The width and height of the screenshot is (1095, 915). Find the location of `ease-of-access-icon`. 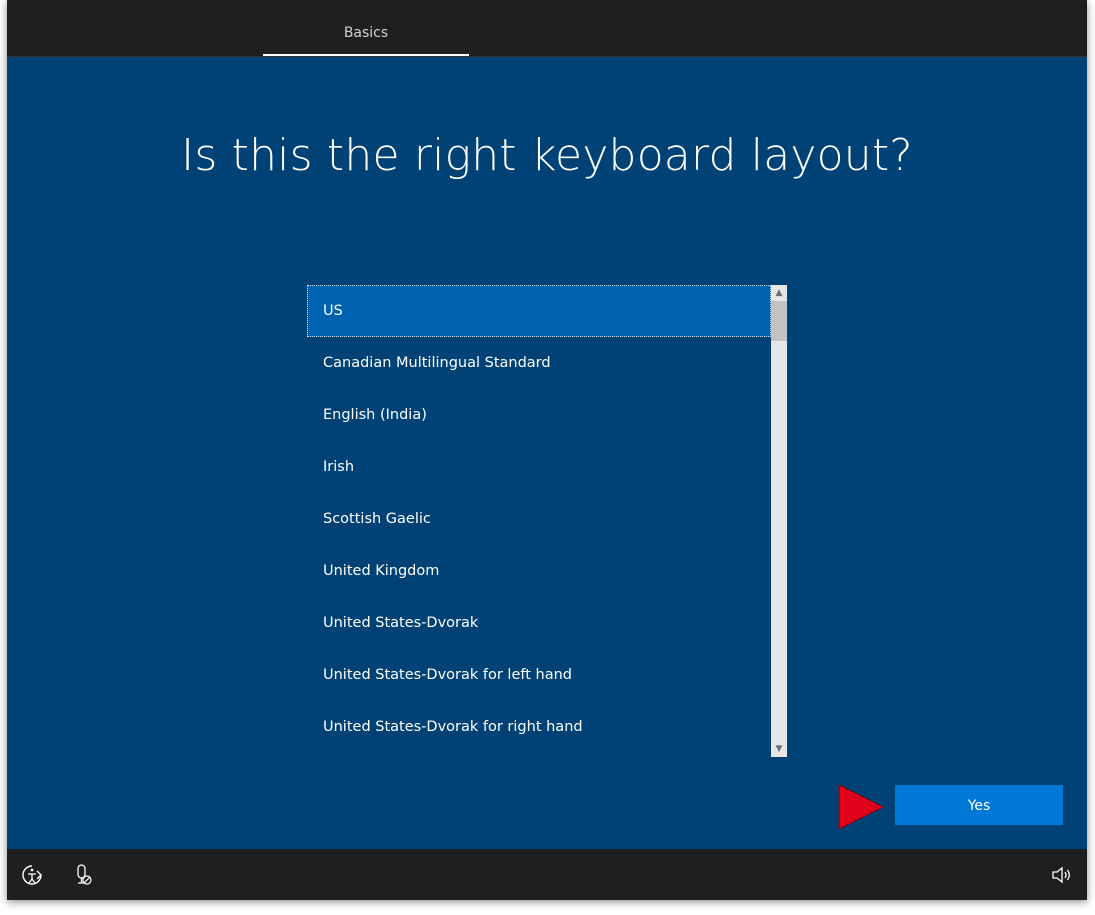

ease-of-access-icon is located at coordinates (32, 875).